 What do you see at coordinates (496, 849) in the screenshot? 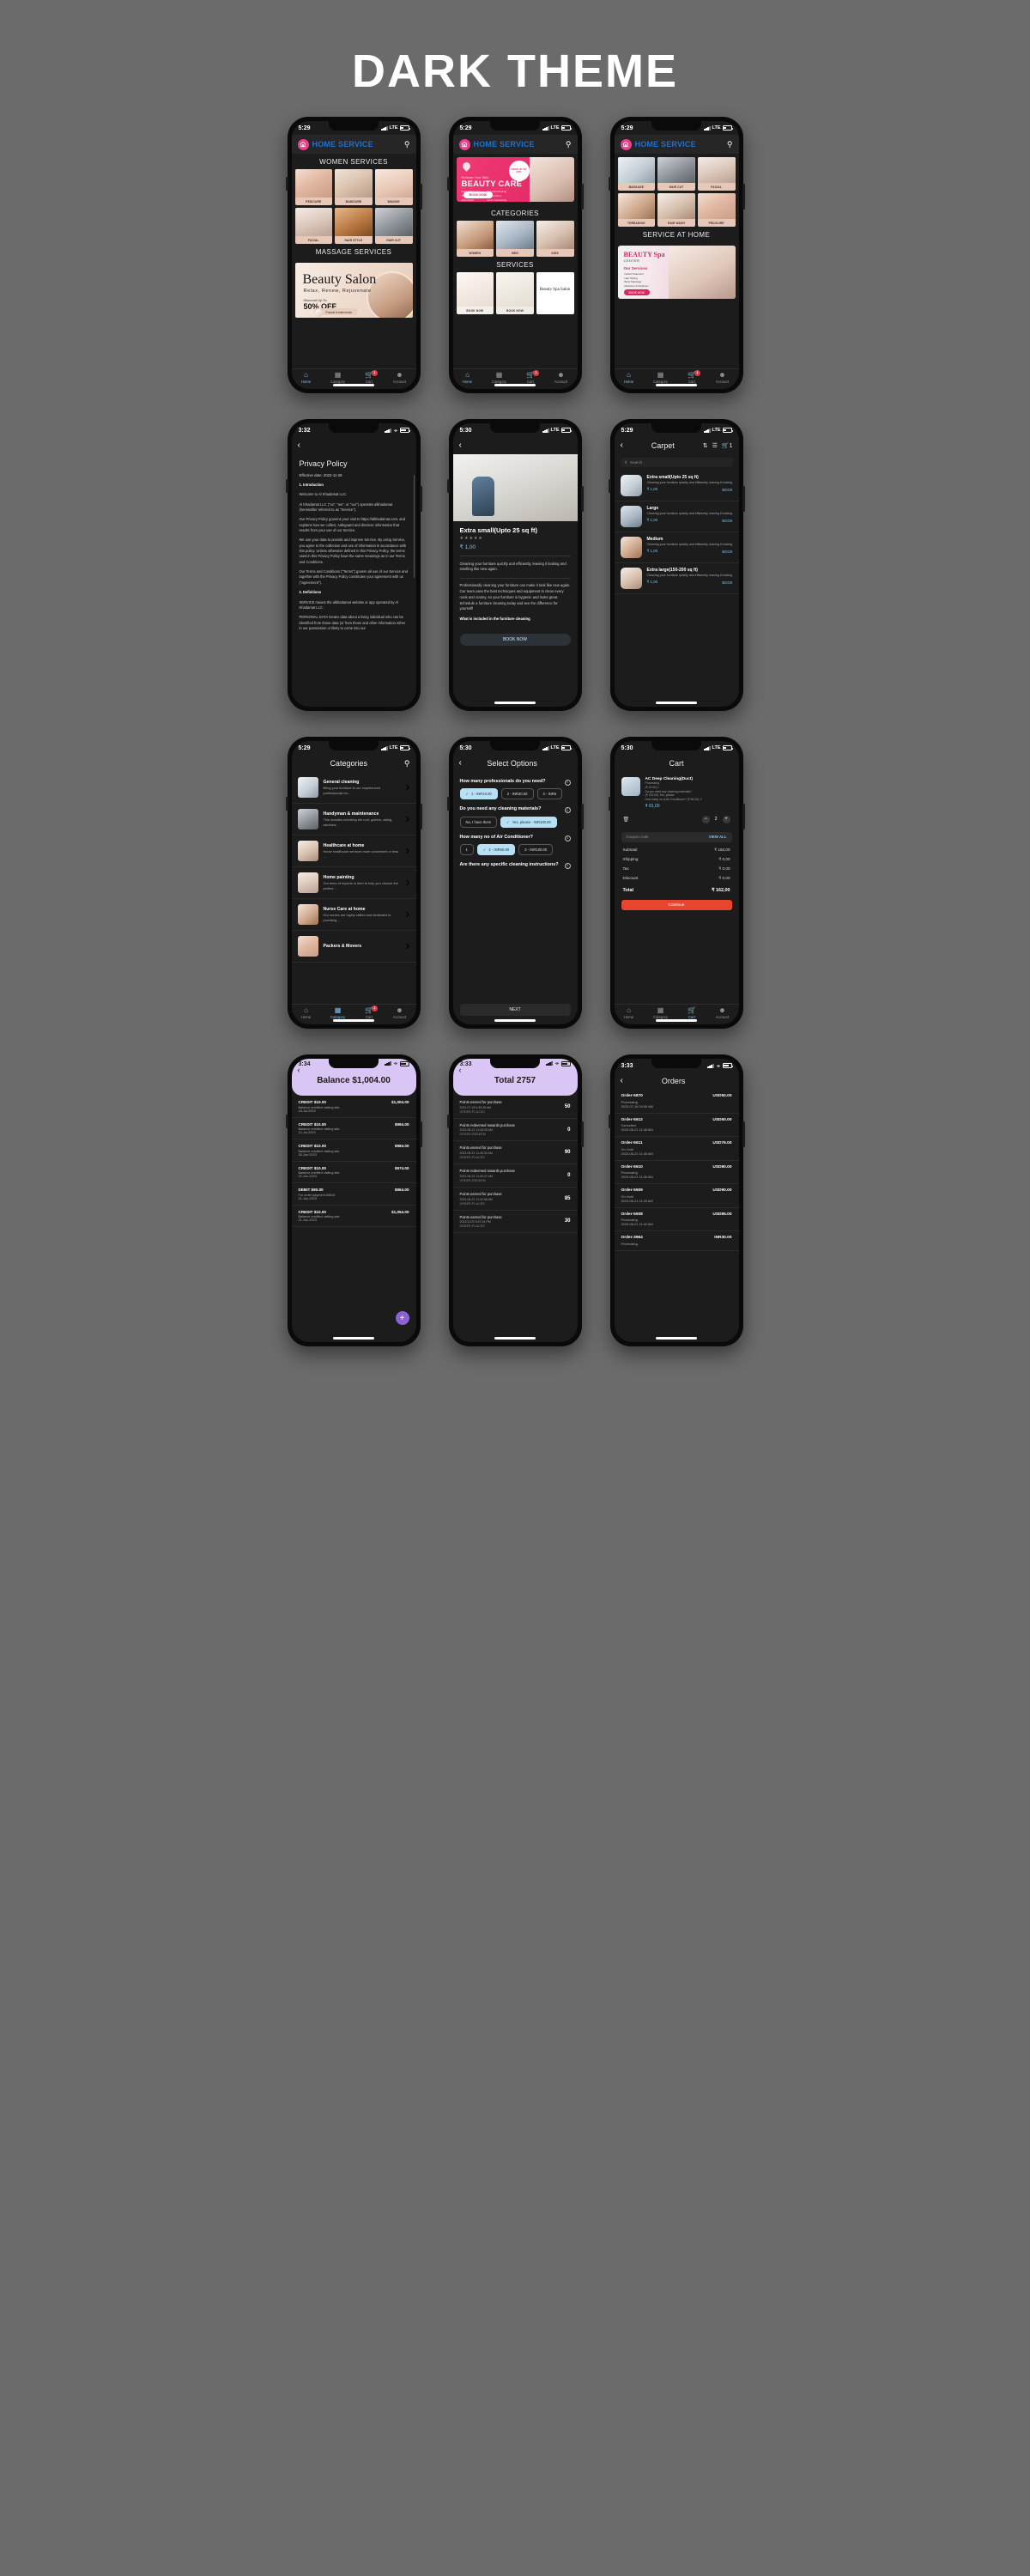
I see `option-chip: ✓ 2 - INR50.00` at bounding box center [496, 849].